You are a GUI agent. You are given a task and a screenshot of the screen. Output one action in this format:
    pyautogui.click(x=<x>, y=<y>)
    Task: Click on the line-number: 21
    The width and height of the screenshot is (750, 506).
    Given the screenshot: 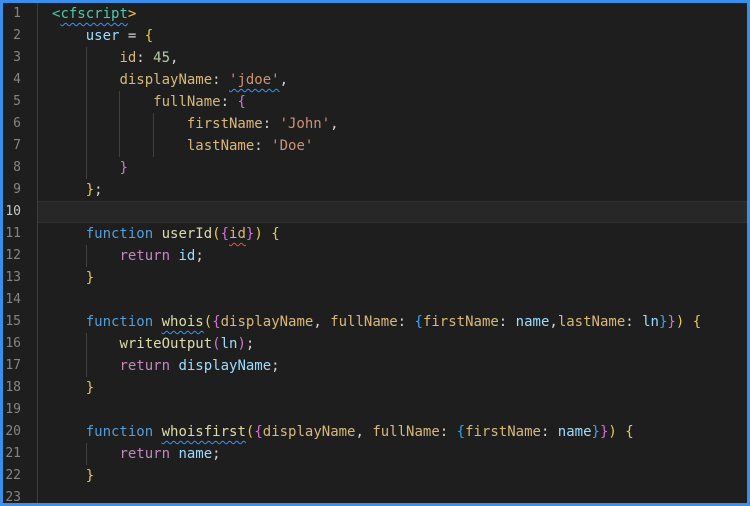 What is the action you would take?
    pyautogui.click(x=20, y=454)
    